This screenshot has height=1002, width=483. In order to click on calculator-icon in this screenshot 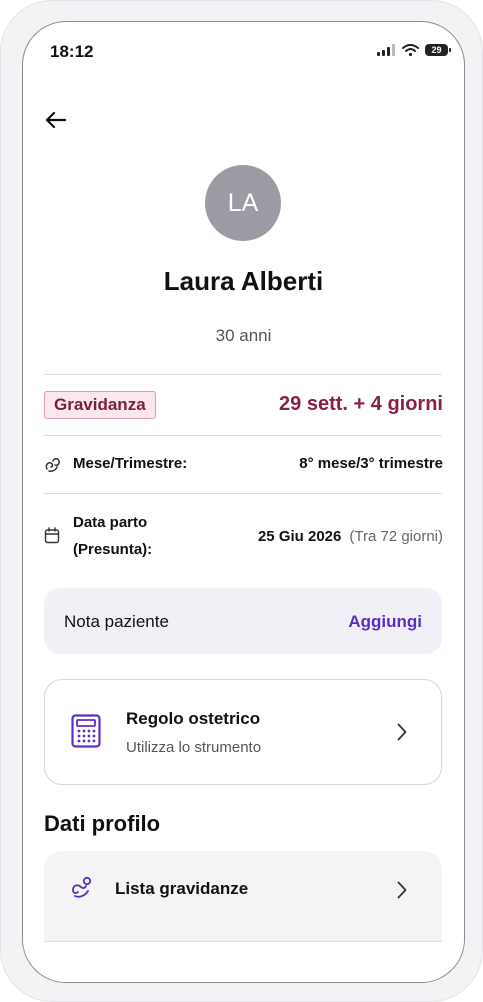, I will do `click(86, 731)`.